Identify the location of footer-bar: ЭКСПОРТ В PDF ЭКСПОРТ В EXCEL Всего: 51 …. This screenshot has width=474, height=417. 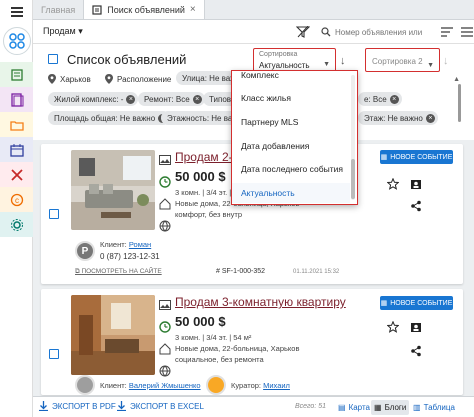
(253, 406).